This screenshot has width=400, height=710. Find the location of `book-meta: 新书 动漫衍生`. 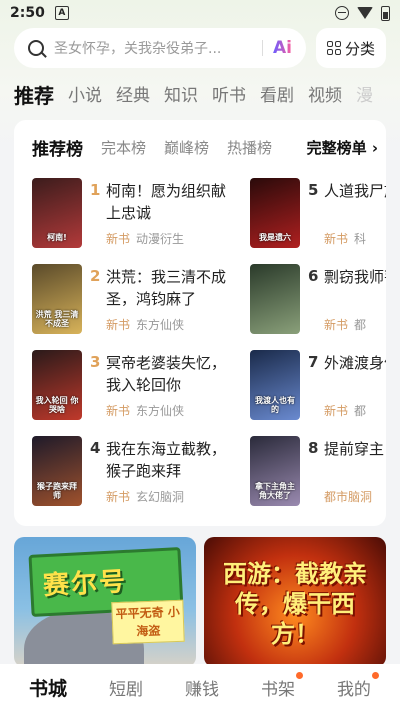

book-meta: 新书 动漫衍生 is located at coordinates (145, 238).